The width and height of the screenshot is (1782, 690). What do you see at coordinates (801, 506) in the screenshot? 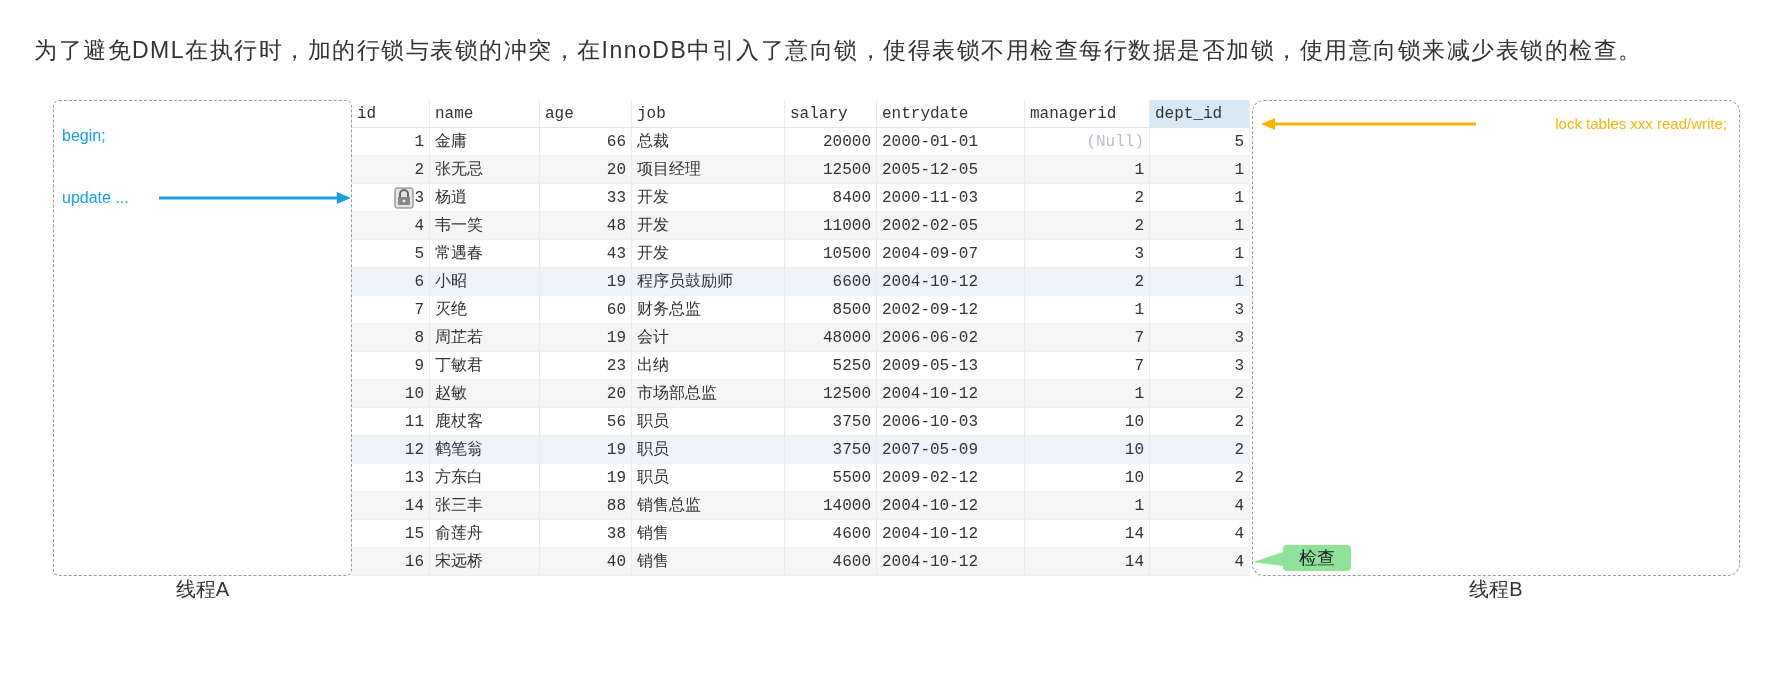
I see `table-row: 14 张三丰 88 销售总监 14000 2004-10-12 1 4` at bounding box center [801, 506].